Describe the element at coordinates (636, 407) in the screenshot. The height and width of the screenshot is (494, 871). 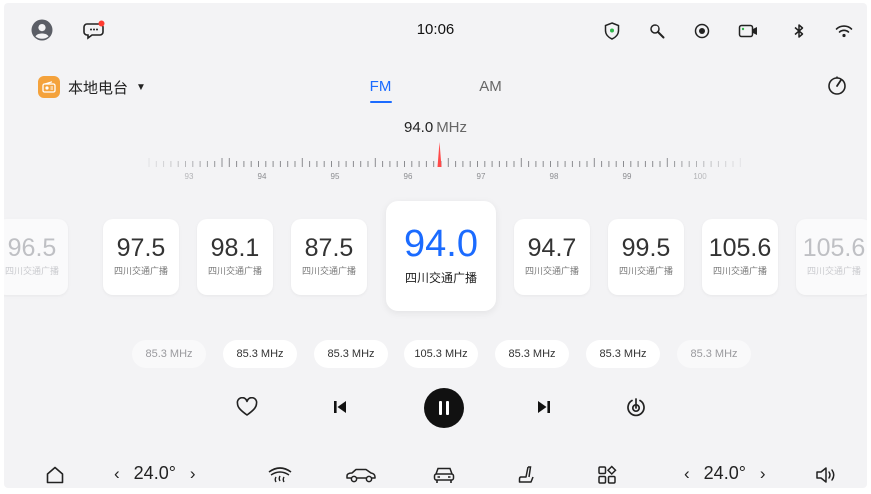
I see `scan-icon` at that location.